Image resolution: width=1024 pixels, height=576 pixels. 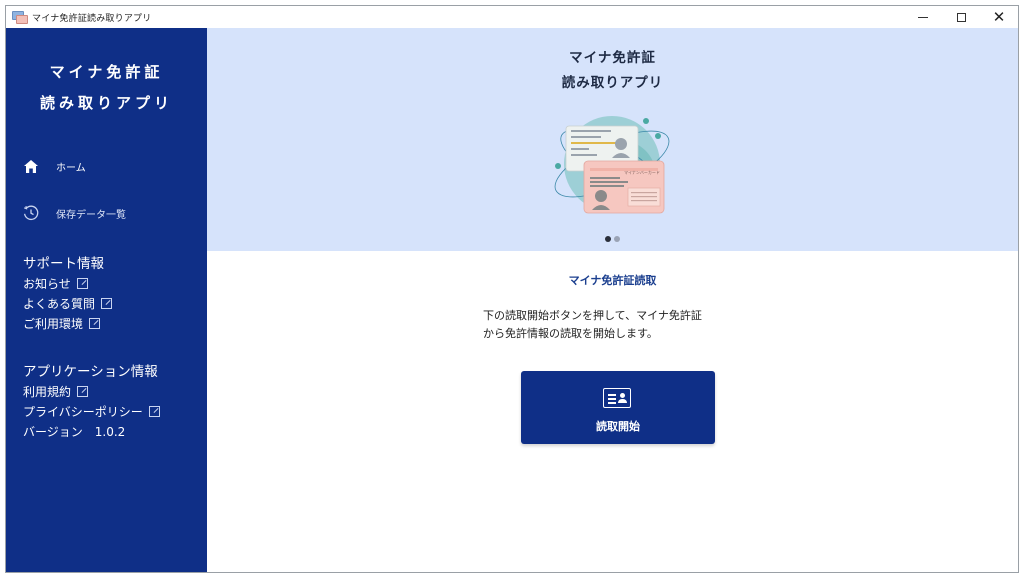 What do you see at coordinates (63, 264) in the screenshot?
I see `support-heading: サポート情報` at bounding box center [63, 264].